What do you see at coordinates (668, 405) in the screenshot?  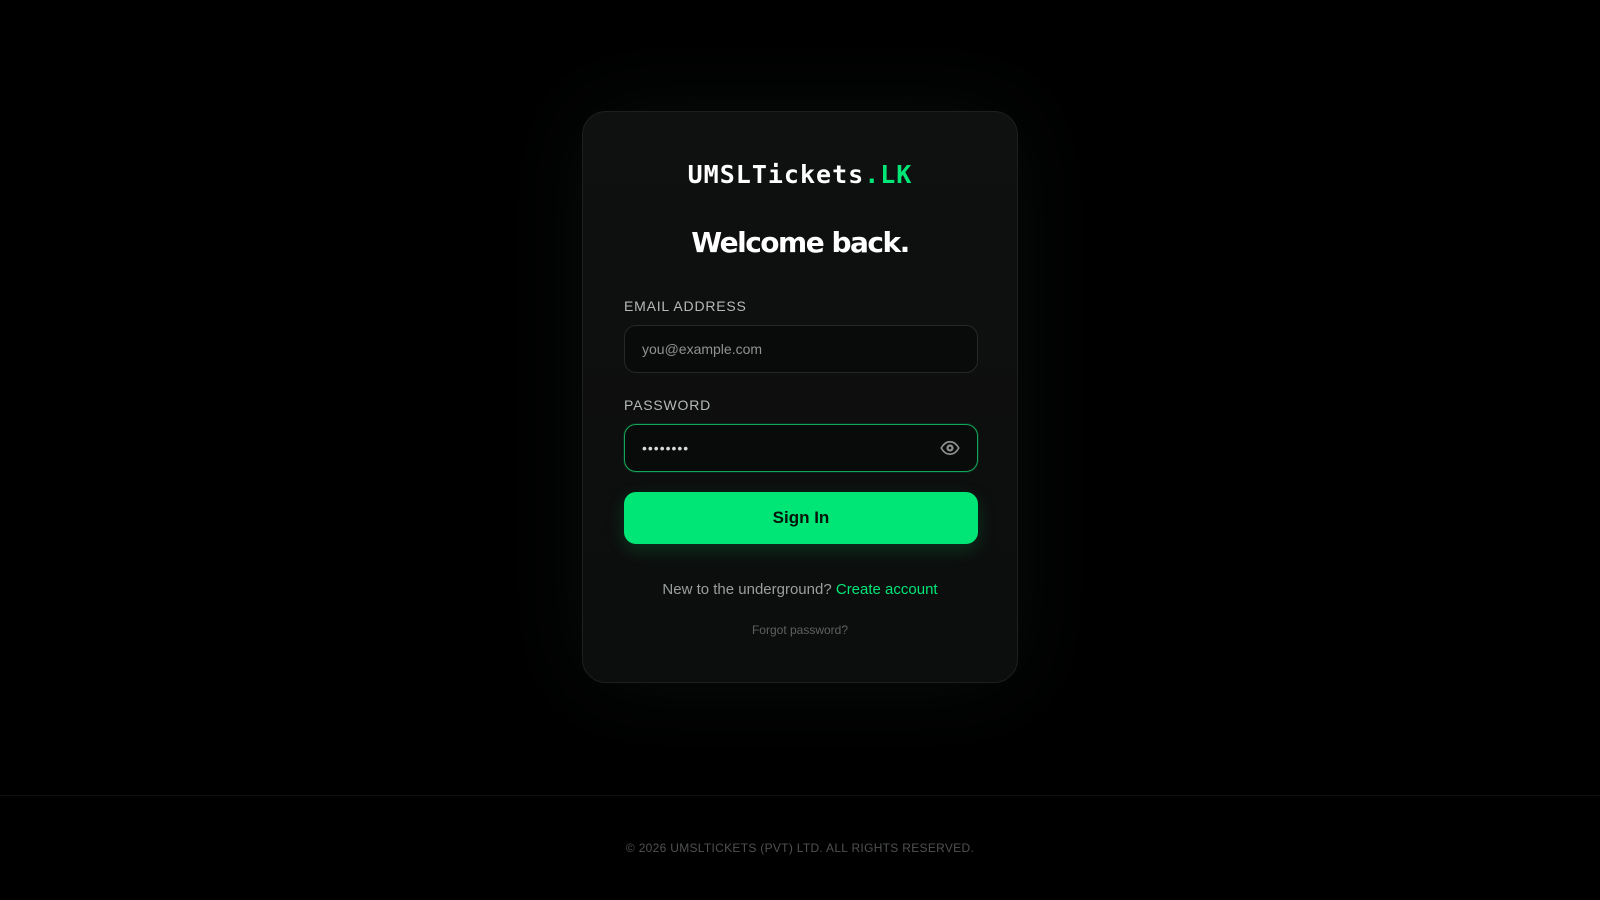 I see `password-label: PASSWORD` at bounding box center [668, 405].